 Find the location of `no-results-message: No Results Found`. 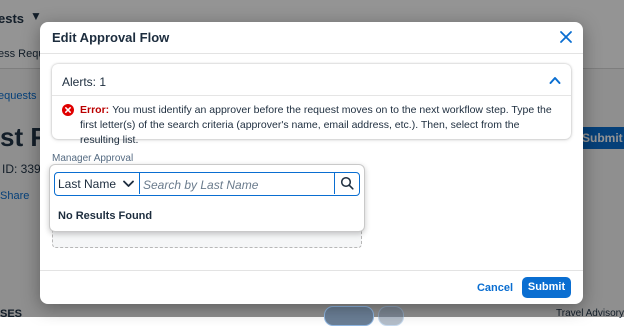

no-results-message: No Results Found is located at coordinates (105, 216).